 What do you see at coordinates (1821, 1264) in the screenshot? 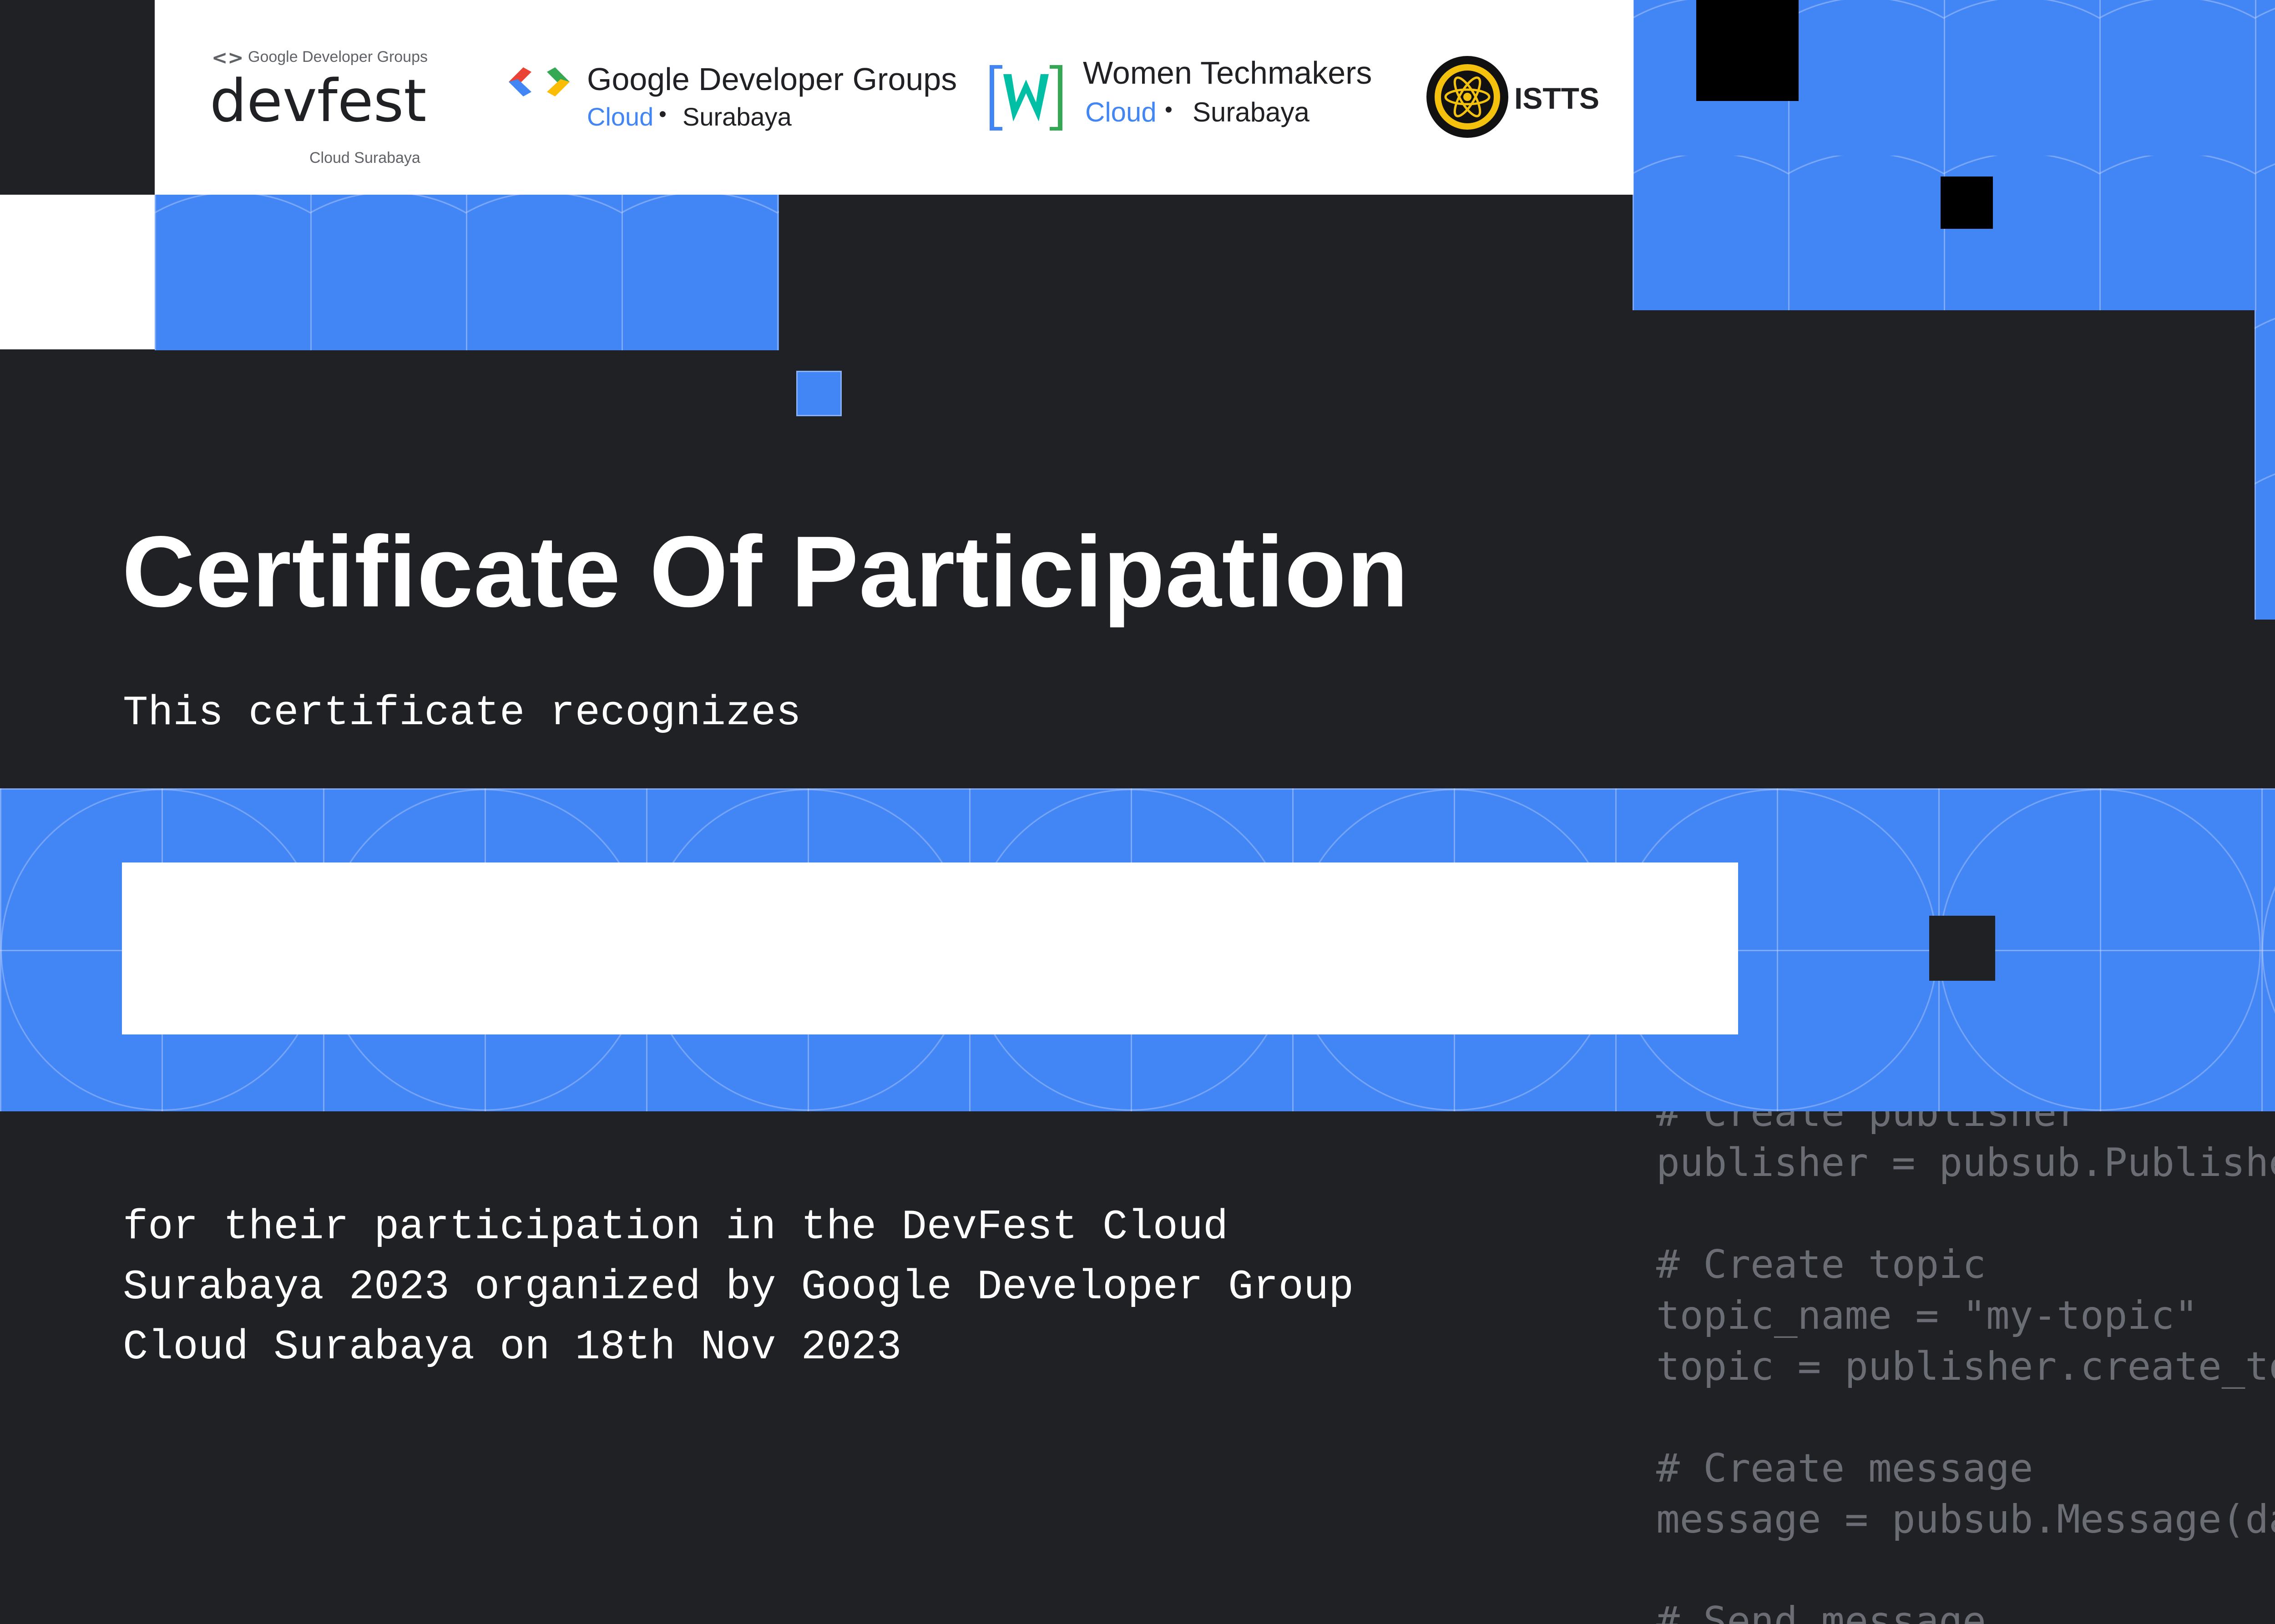
I see `code-line-4: # Create topic` at bounding box center [1821, 1264].